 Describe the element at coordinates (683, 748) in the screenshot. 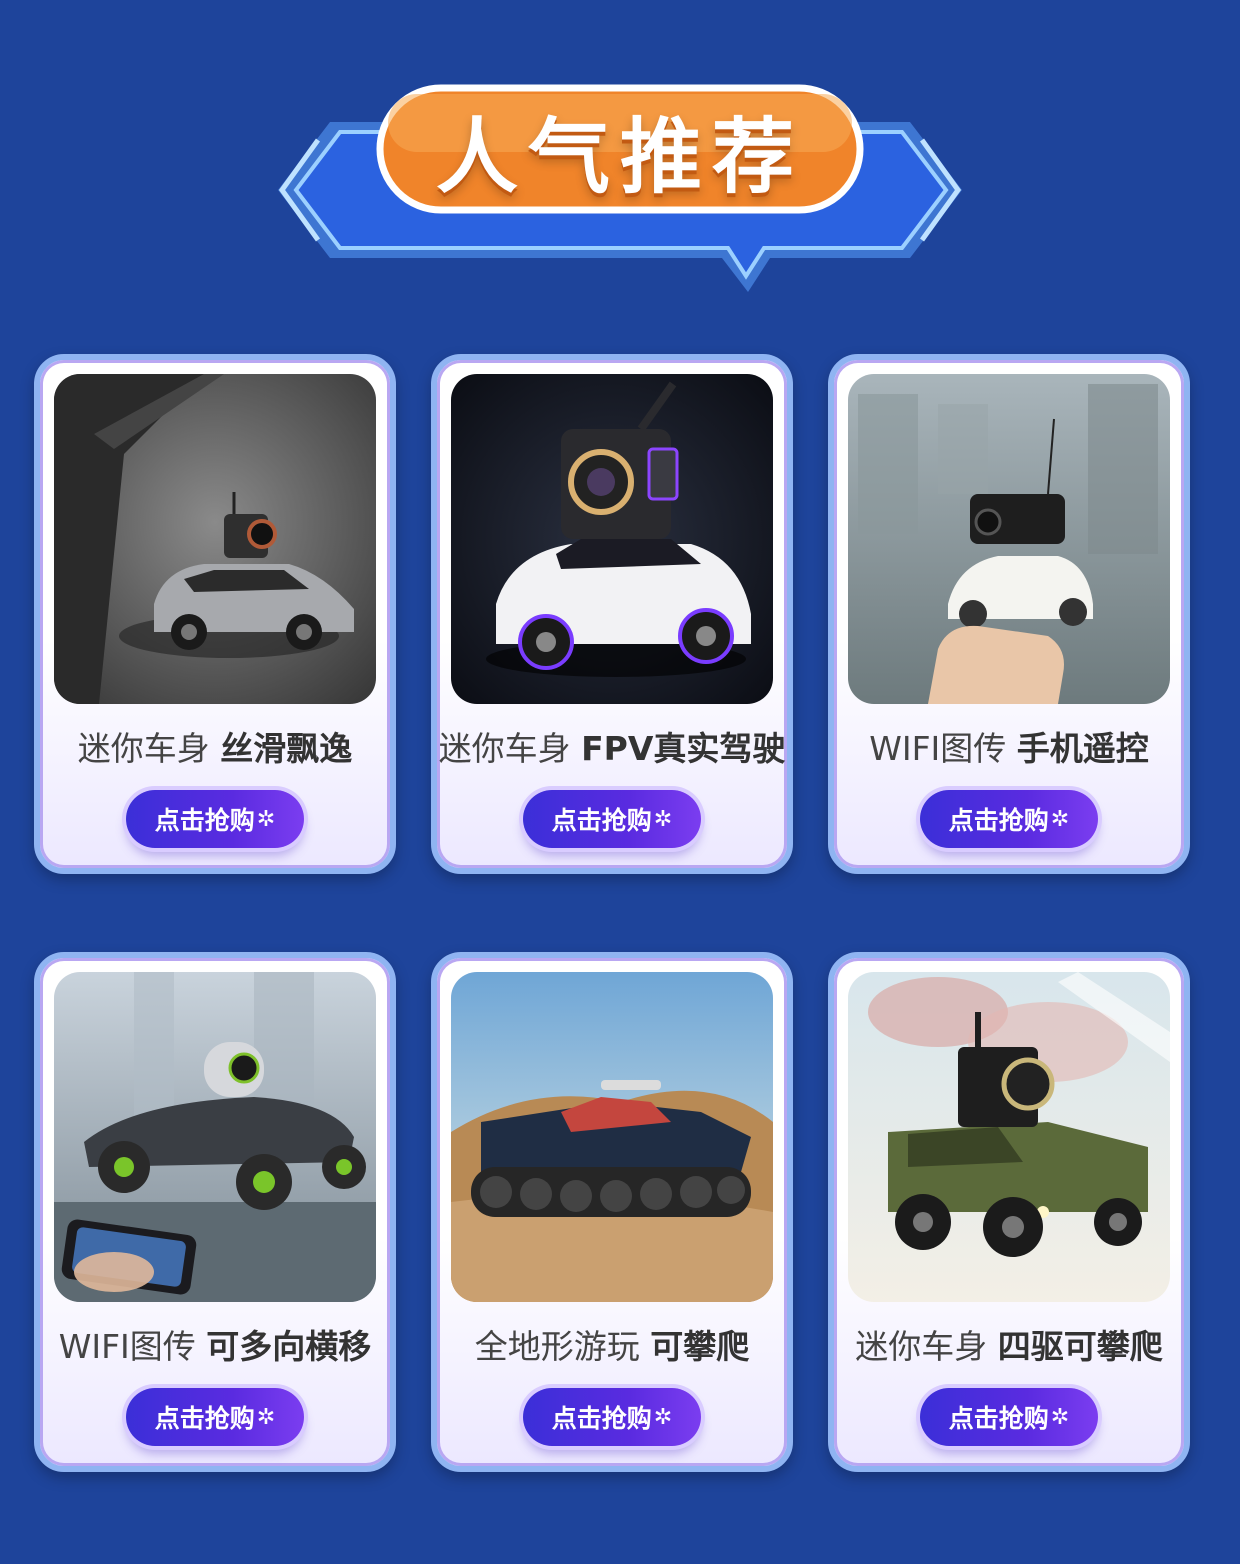

I see `caption-highlight: FPV真实驾驶` at that location.